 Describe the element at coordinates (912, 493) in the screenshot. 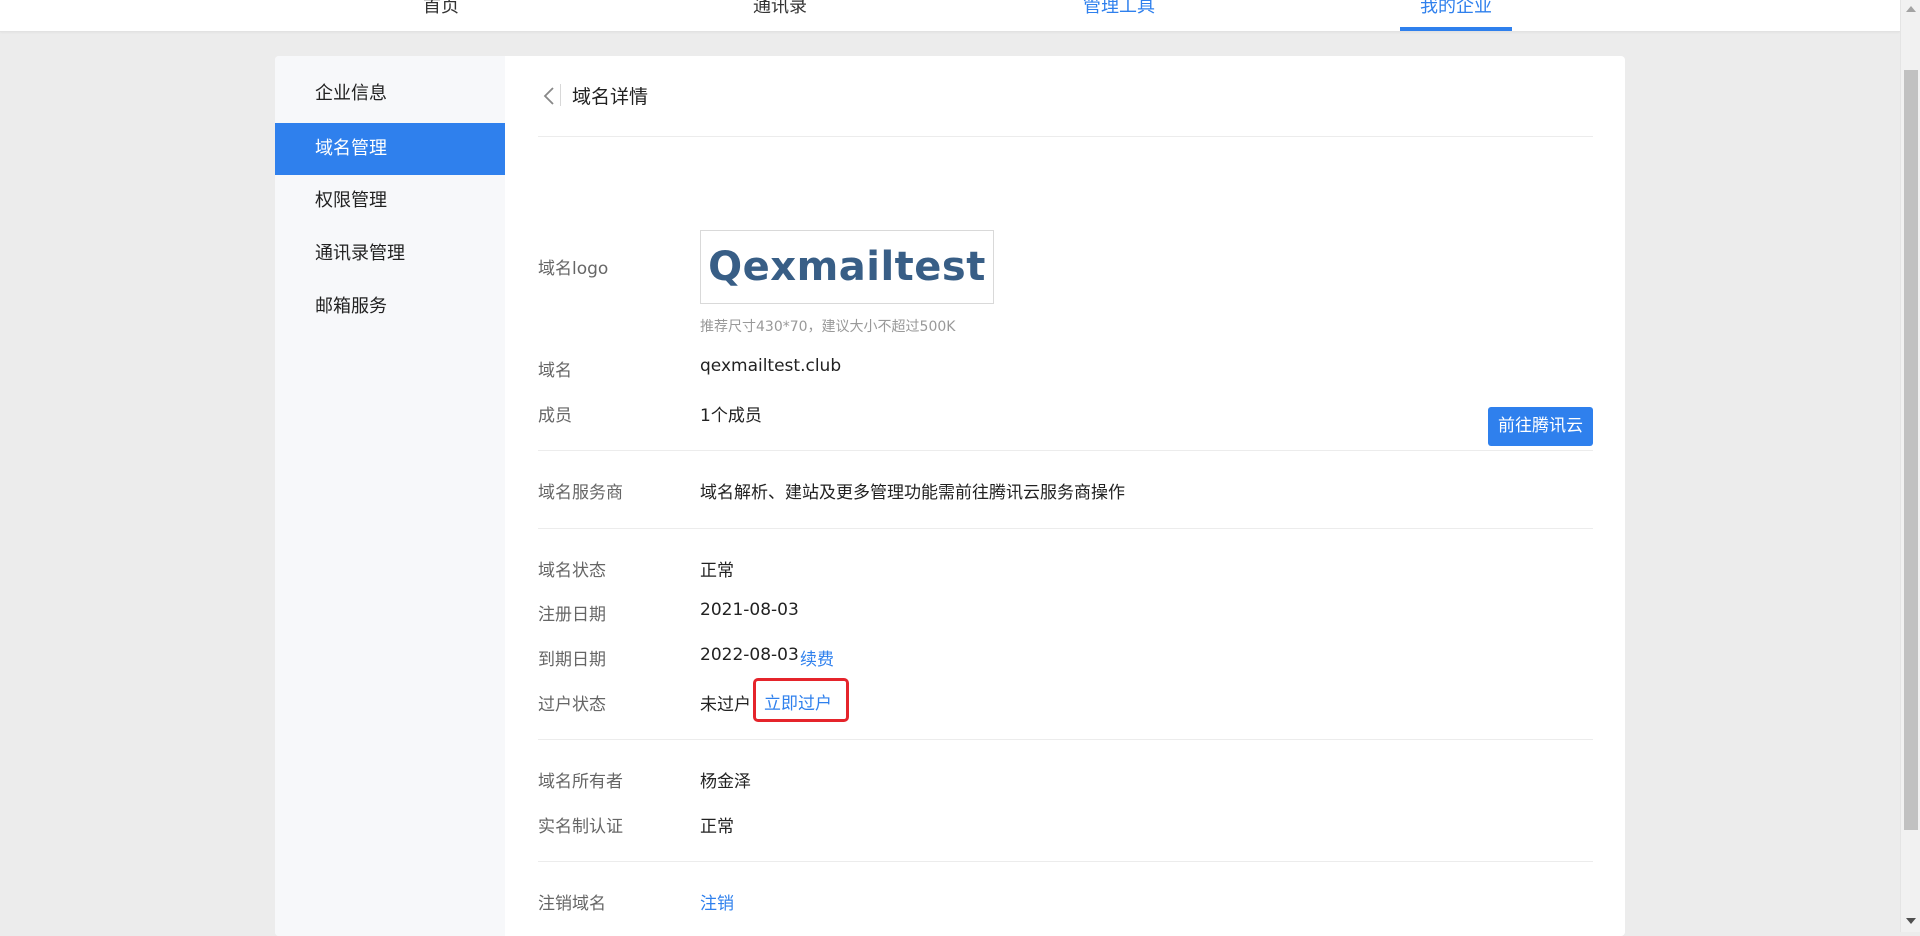

I see `provider-value: 域名解析、建站及更多管理功能需前往腾讯云服务商操作` at that location.